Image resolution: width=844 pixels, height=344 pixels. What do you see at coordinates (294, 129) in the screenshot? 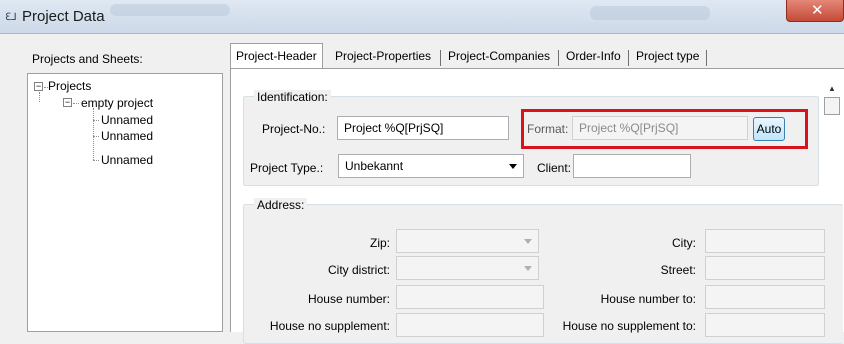
I see `project-no-label: Project-No.:` at bounding box center [294, 129].